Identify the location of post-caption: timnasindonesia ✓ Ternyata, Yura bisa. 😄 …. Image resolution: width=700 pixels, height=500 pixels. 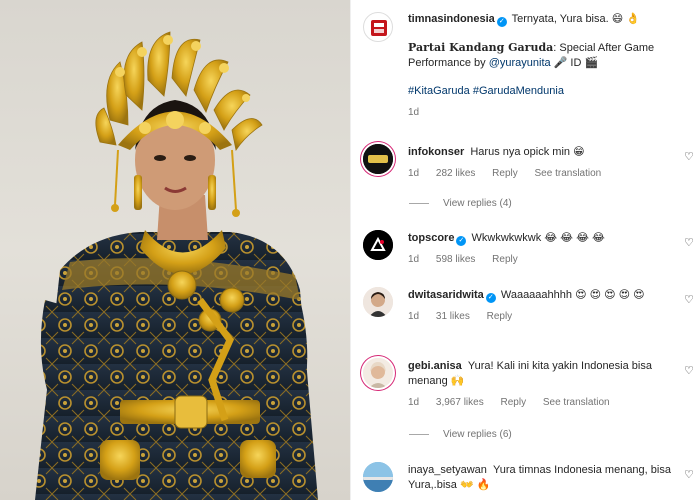
(531, 65).